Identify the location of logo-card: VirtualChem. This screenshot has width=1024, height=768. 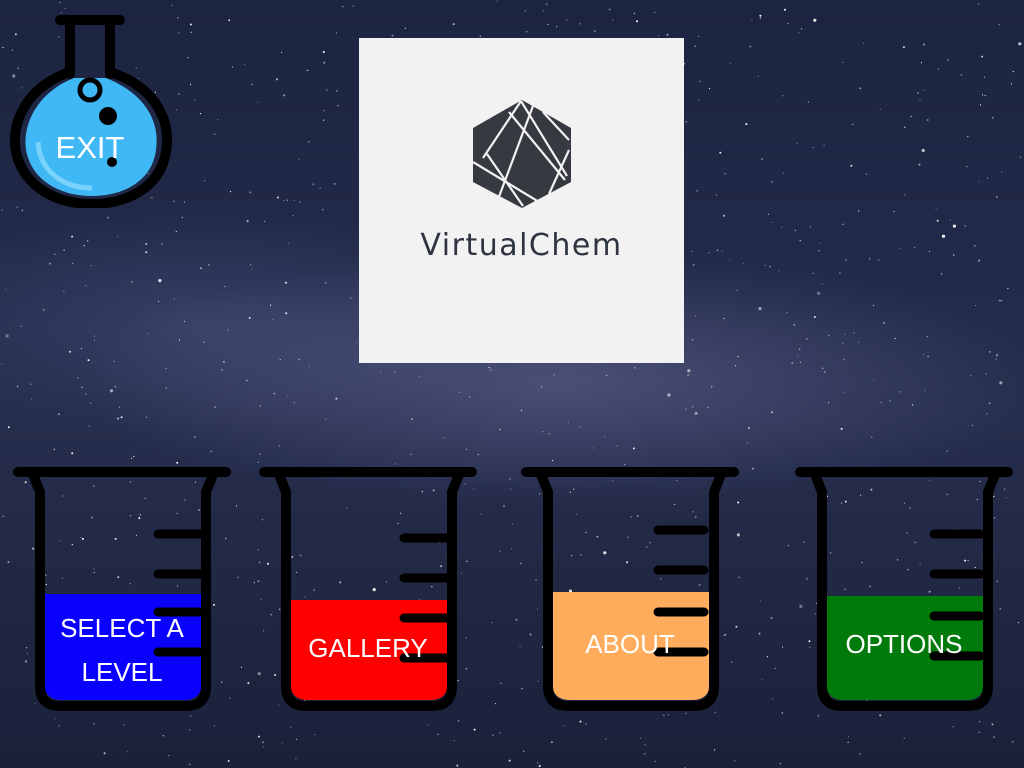
(521, 200).